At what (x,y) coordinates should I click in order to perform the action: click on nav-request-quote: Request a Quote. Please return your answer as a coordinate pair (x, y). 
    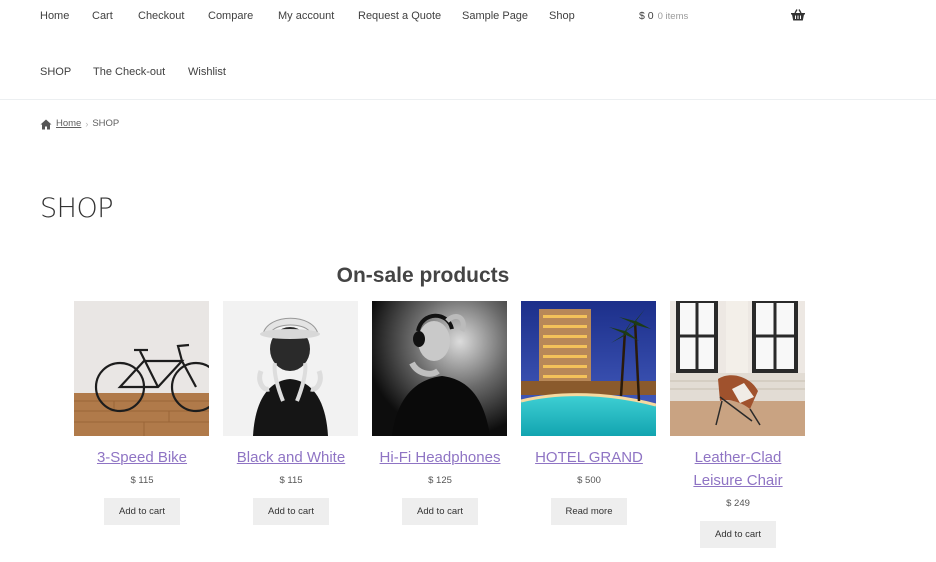
    Looking at the image, I should click on (399, 16).